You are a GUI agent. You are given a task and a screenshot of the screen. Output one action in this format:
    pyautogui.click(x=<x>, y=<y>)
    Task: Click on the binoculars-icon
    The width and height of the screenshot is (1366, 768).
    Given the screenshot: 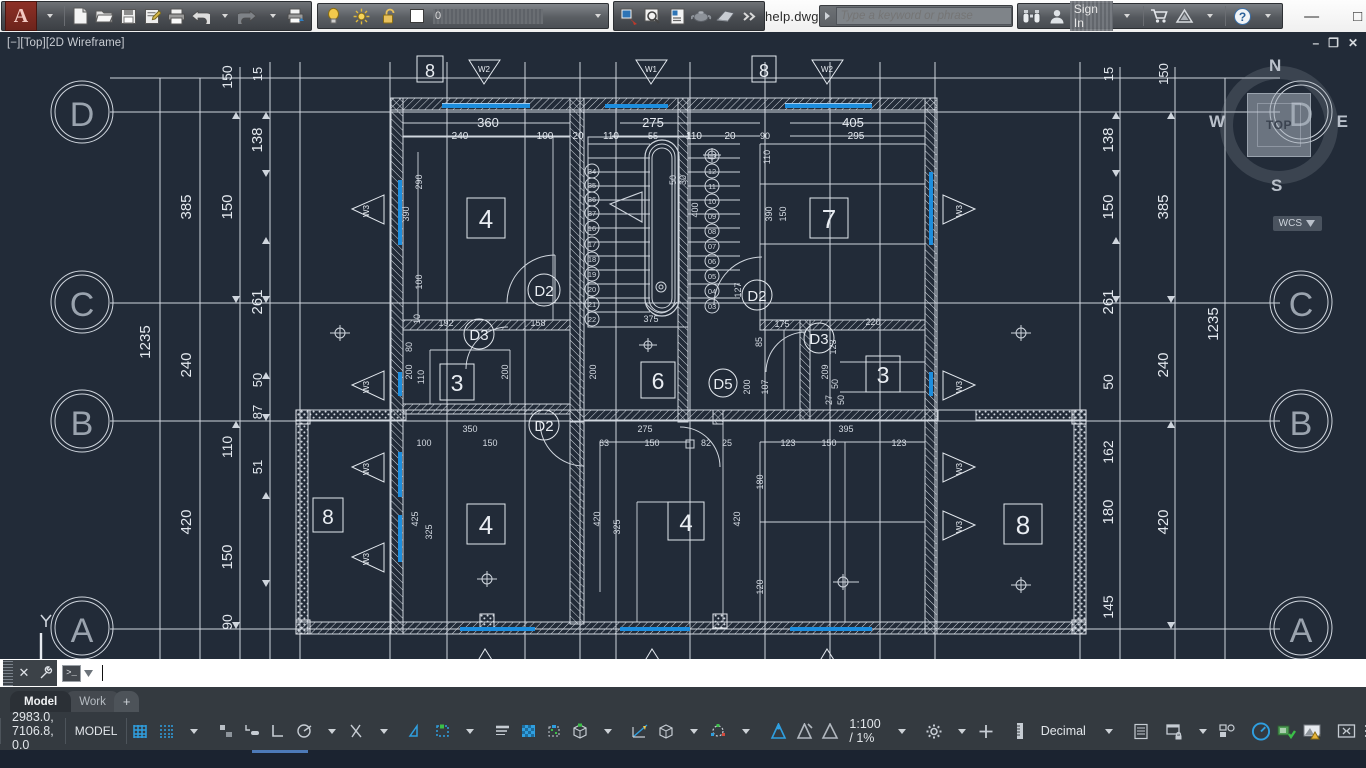 What is the action you would take?
    pyautogui.click(x=1032, y=16)
    